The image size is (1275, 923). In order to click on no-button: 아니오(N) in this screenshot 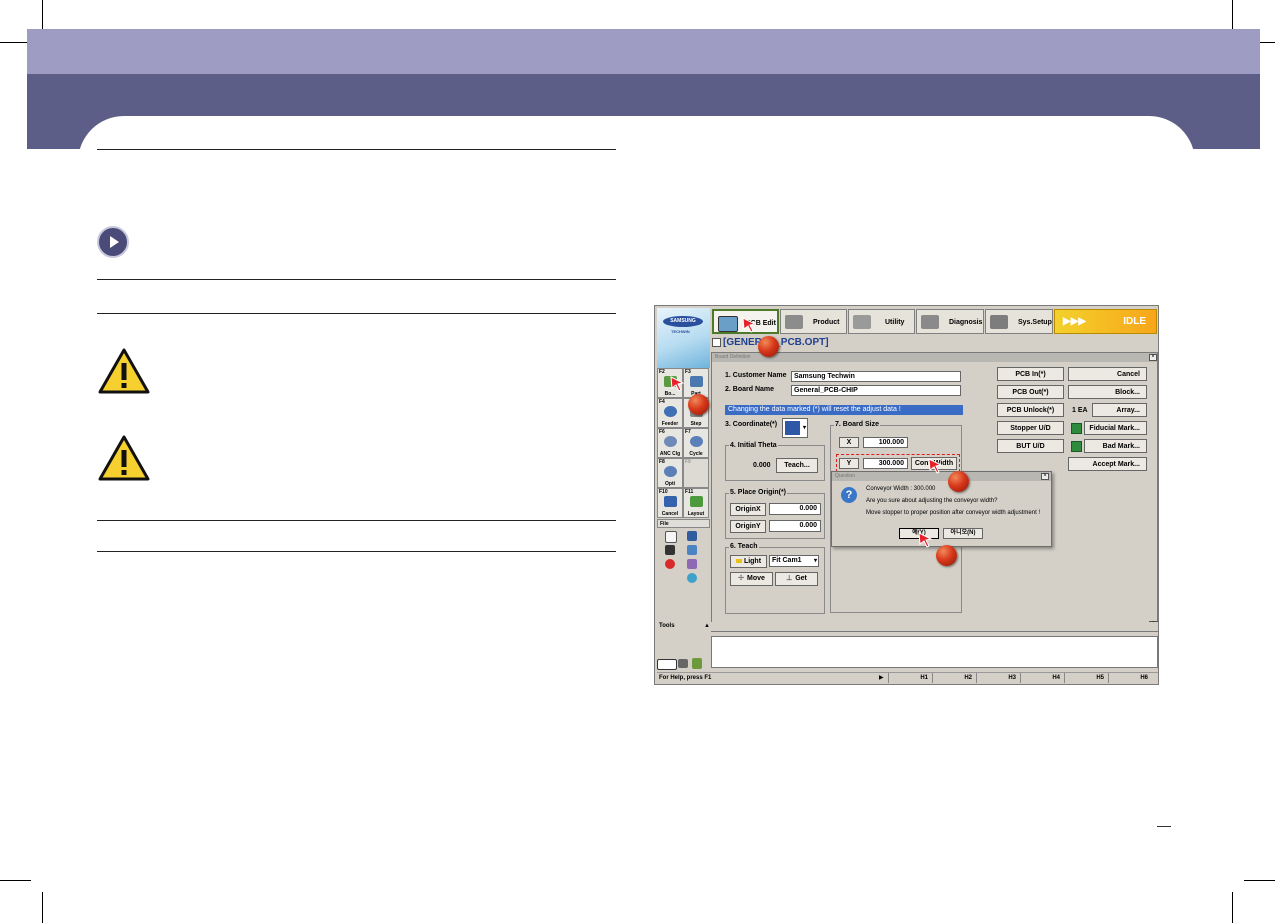, I will do `click(963, 533)`.